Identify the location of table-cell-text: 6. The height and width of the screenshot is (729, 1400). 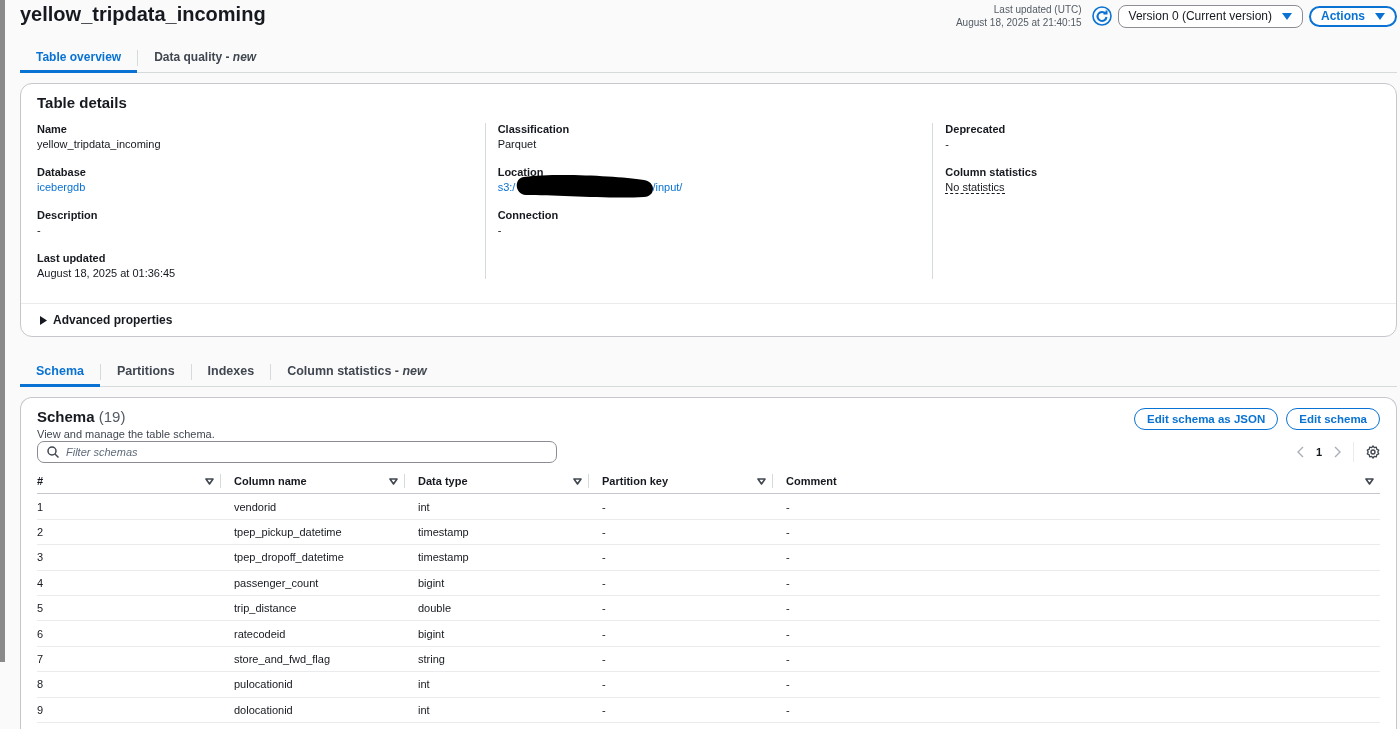
(41, 633).